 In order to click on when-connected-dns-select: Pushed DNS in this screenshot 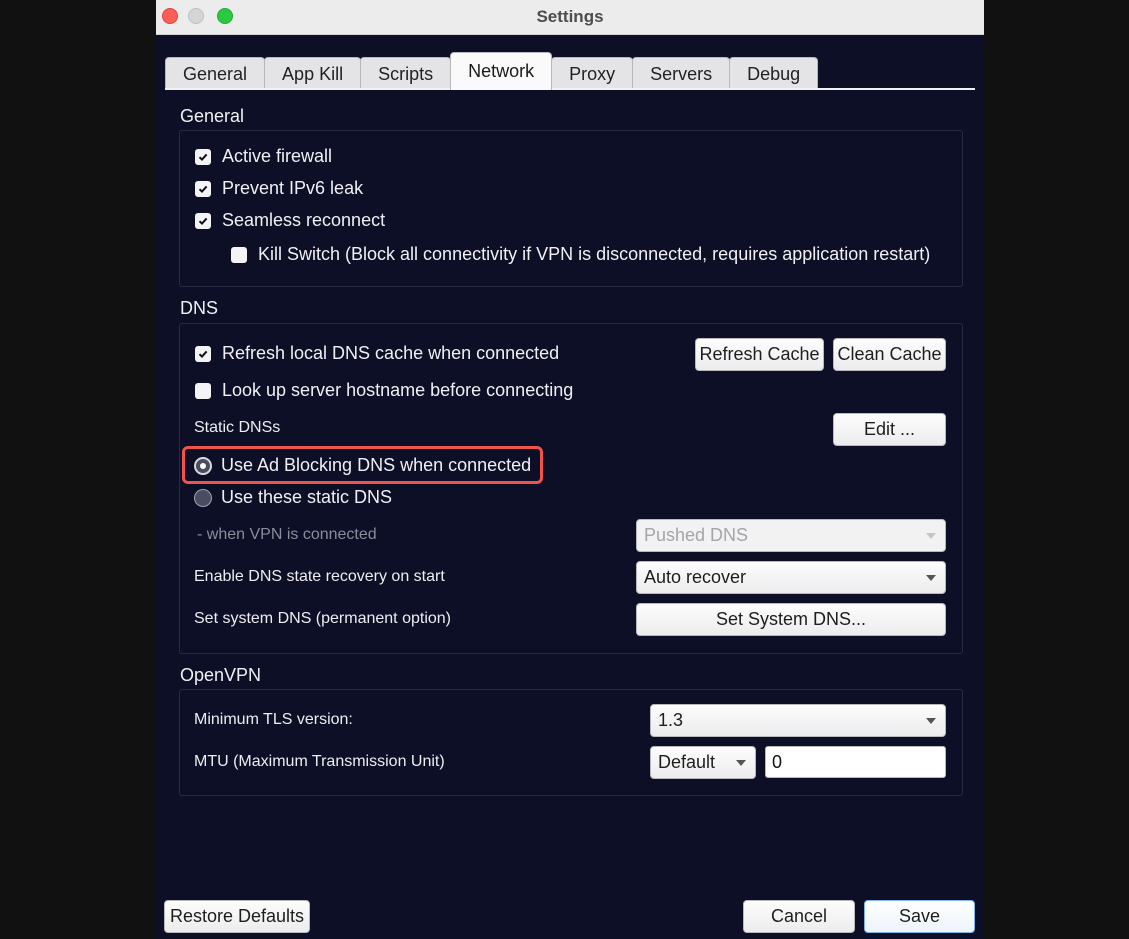, I will do `click(791, 535)`.